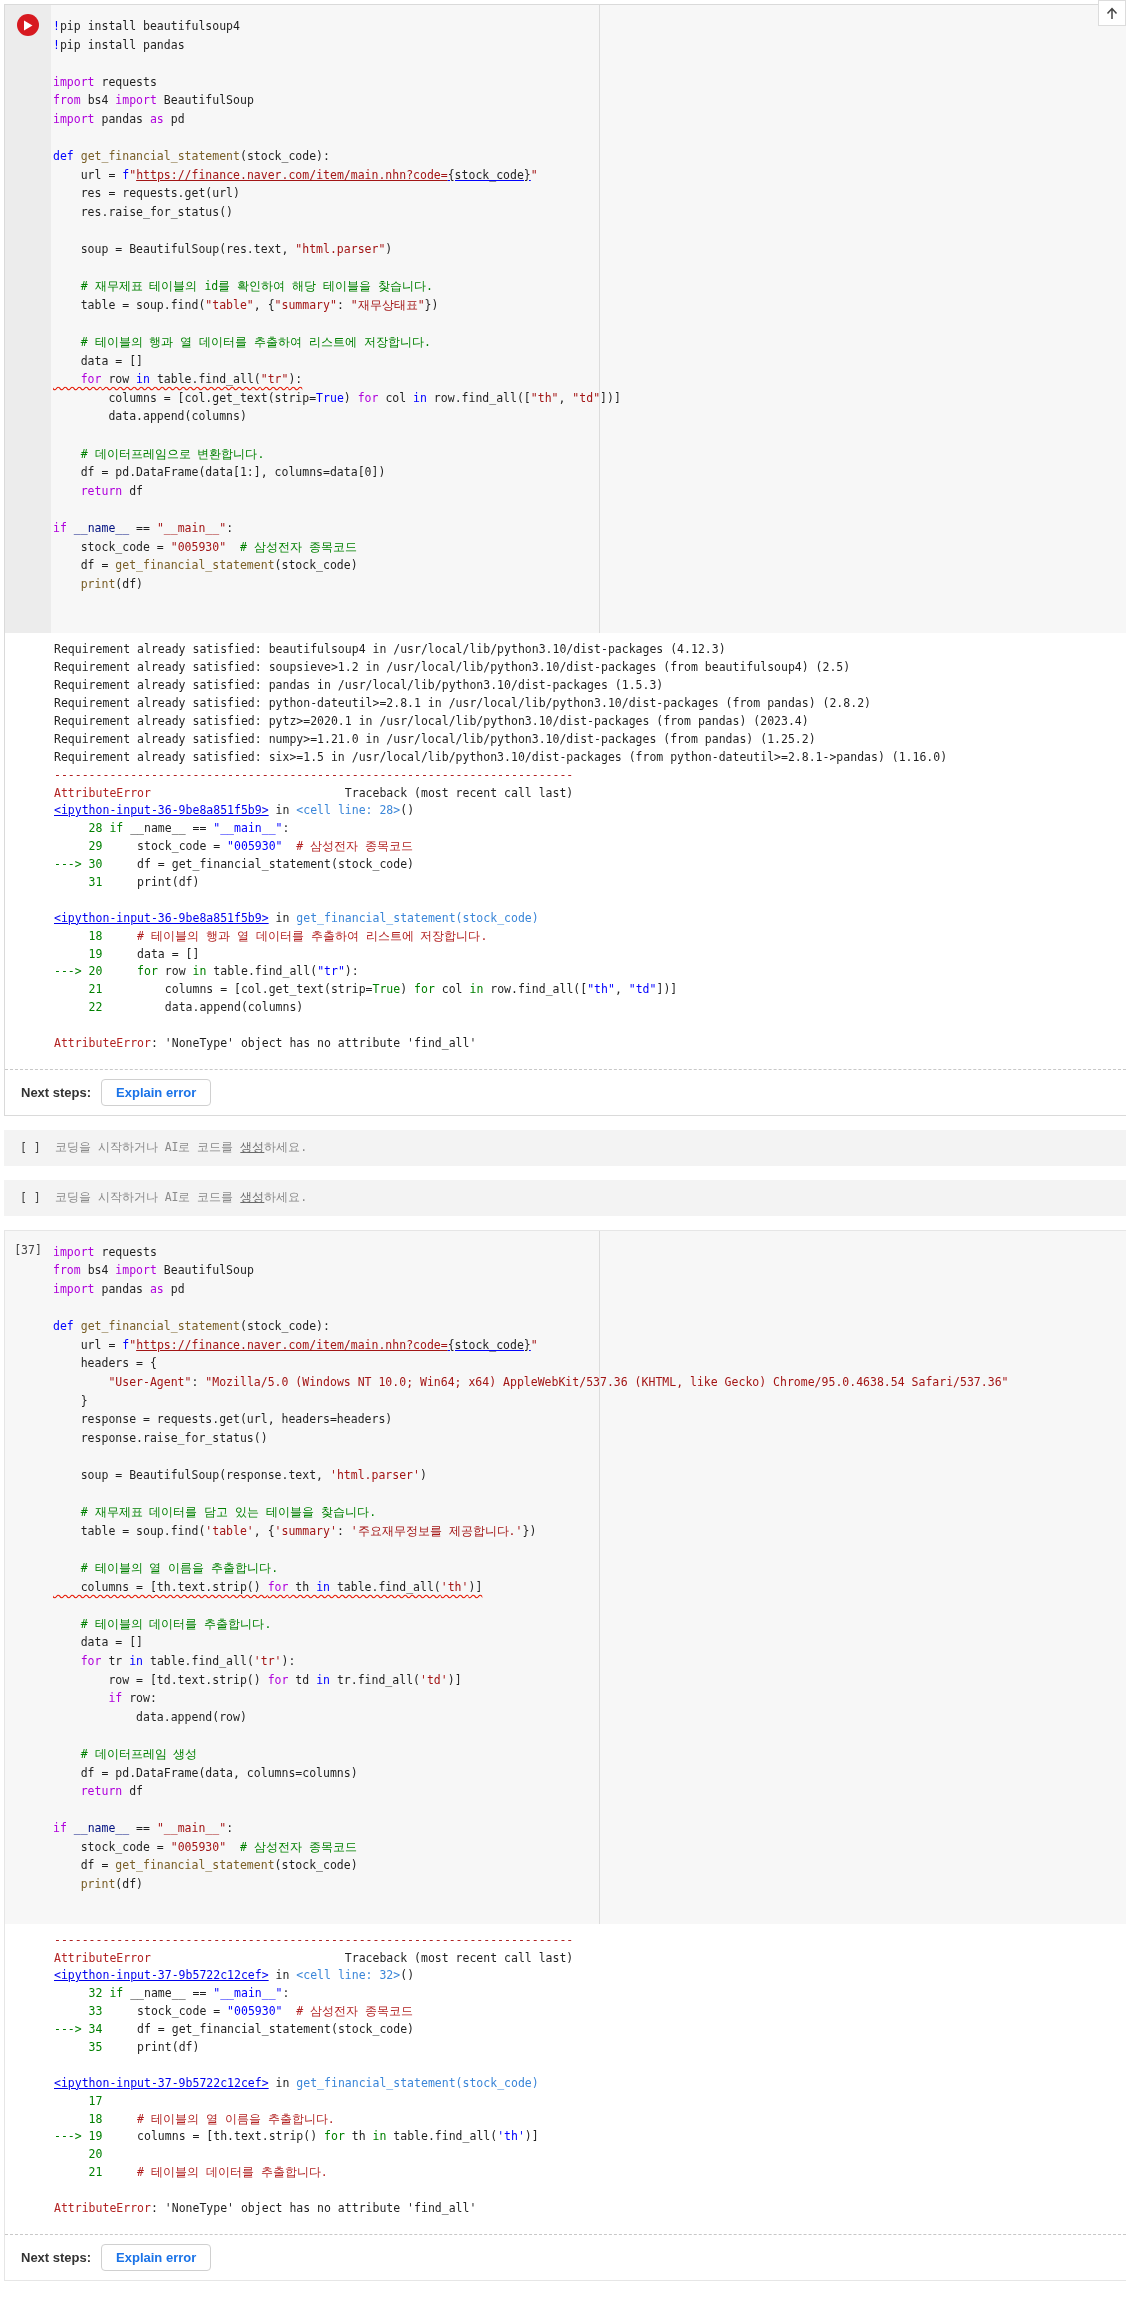 The width and height of the screenshot is (1126, 2304). I want to click on arrow-up-icon, so click(1112, 13).